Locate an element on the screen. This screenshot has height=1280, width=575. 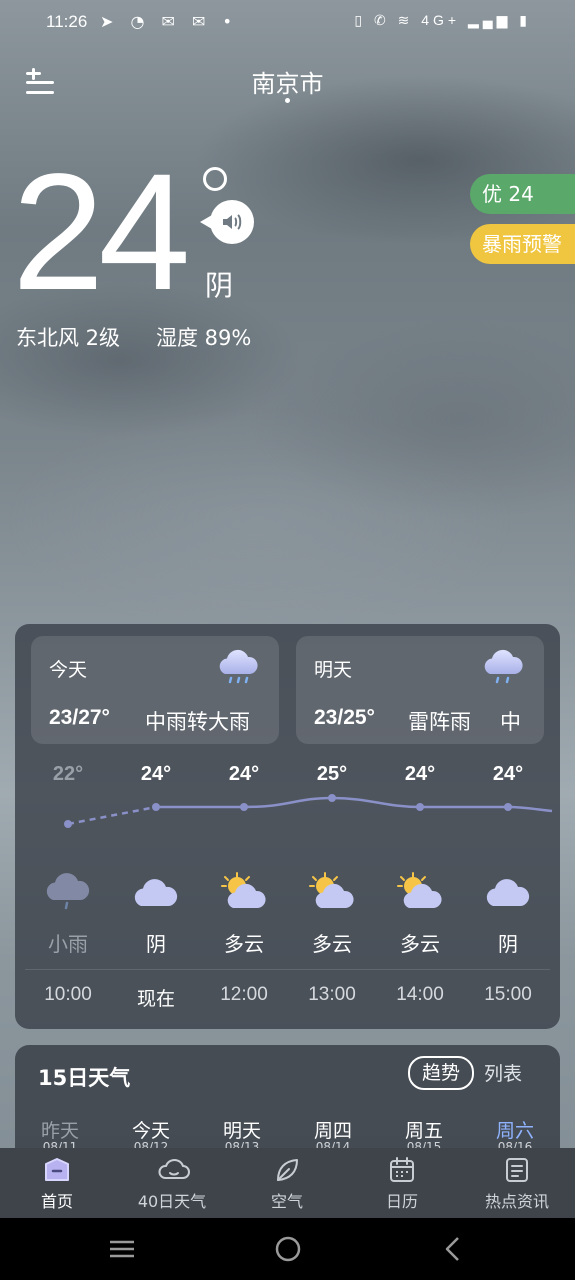
day-label: 周四 is located at coordinates (333, 1129).